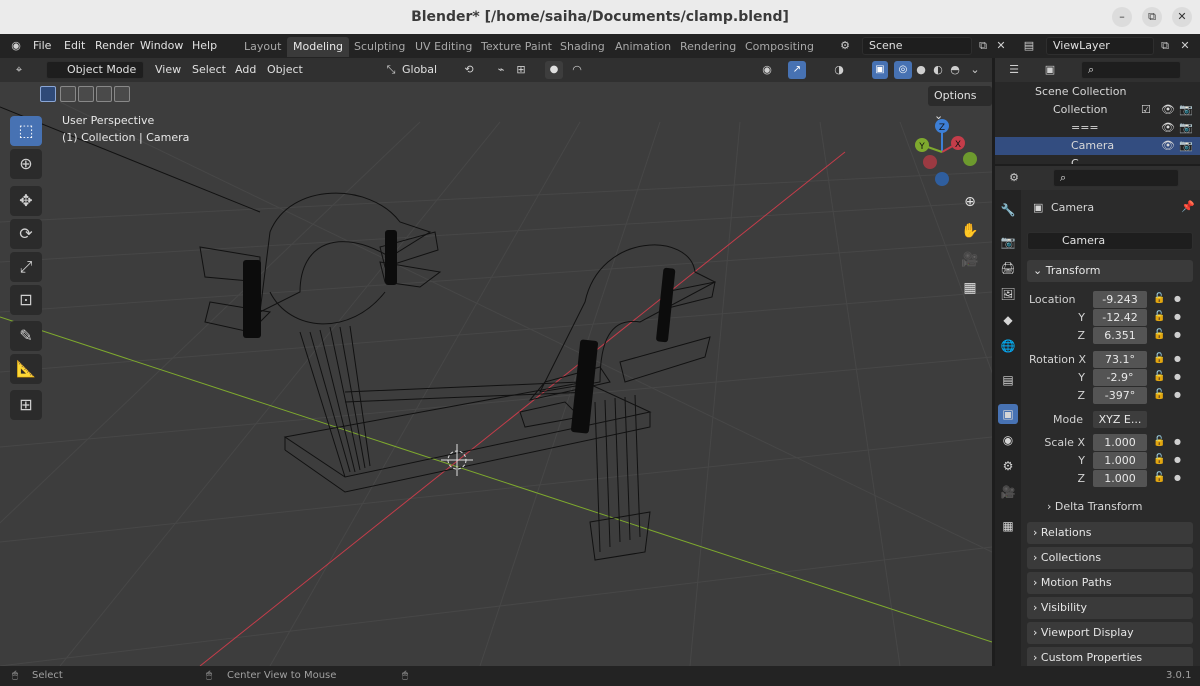  Describe the element at coordinates (921, 70) in the screenshot. I see `solid-shading-icon: ●` at that location.